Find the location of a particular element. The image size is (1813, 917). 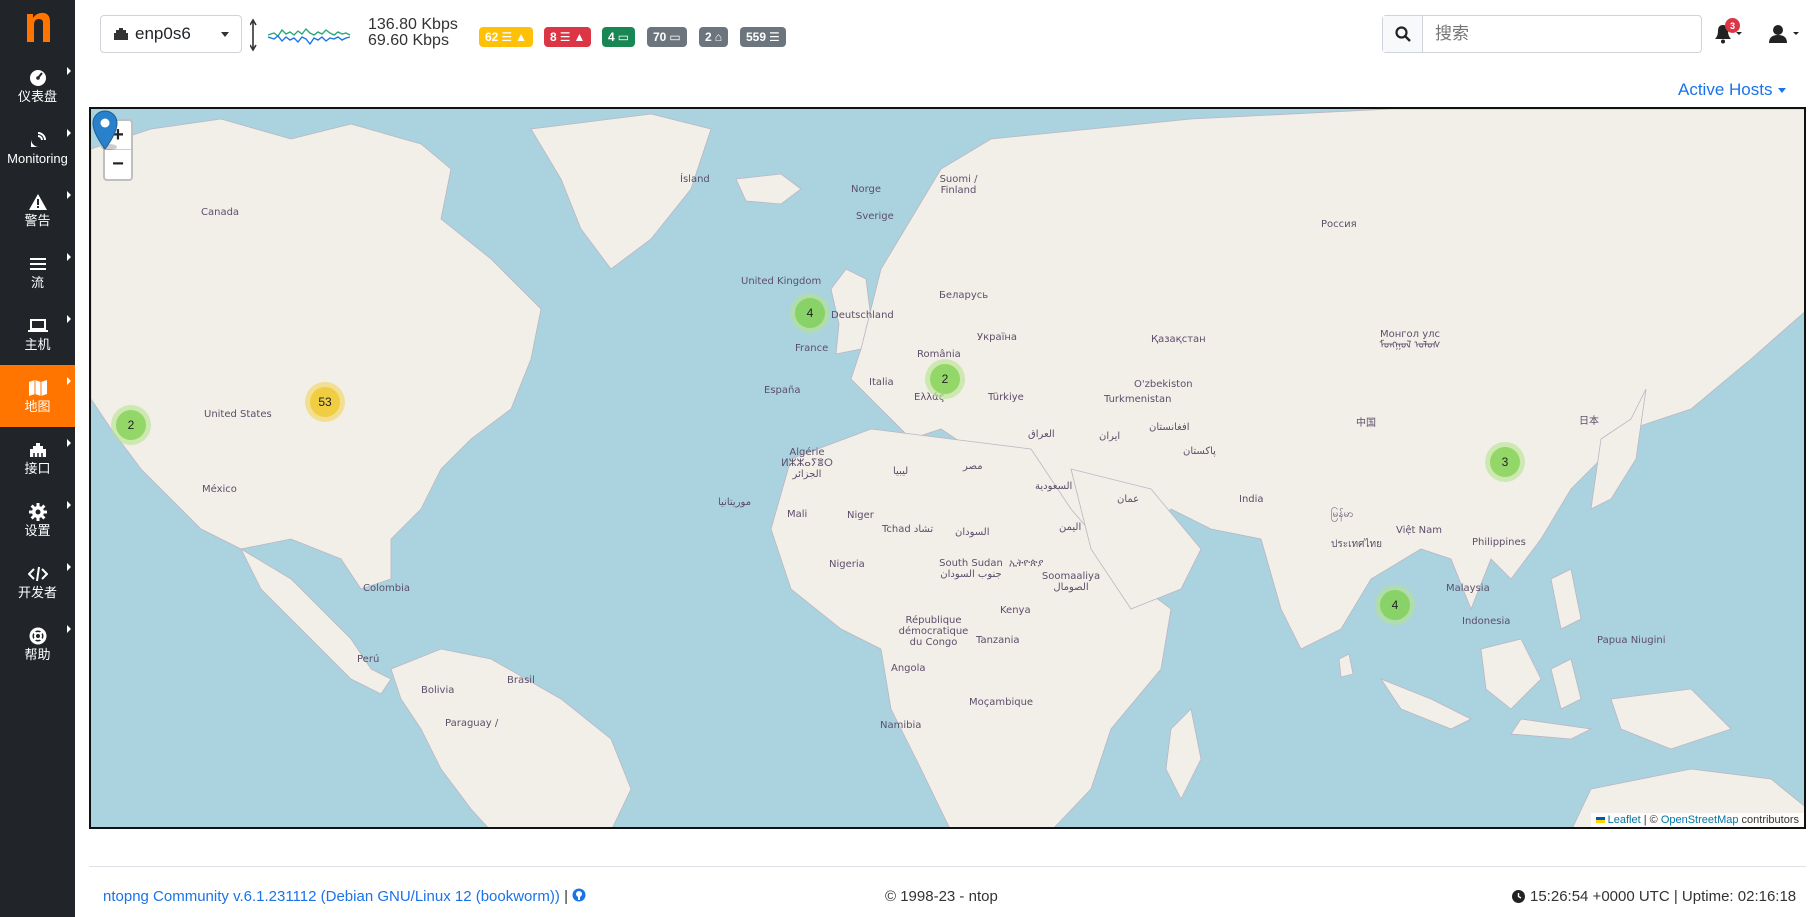

uptime-text: 15:26:54 +0000 UTC | Uptime: 02:16:18 is located at coordinates (1663, 896).